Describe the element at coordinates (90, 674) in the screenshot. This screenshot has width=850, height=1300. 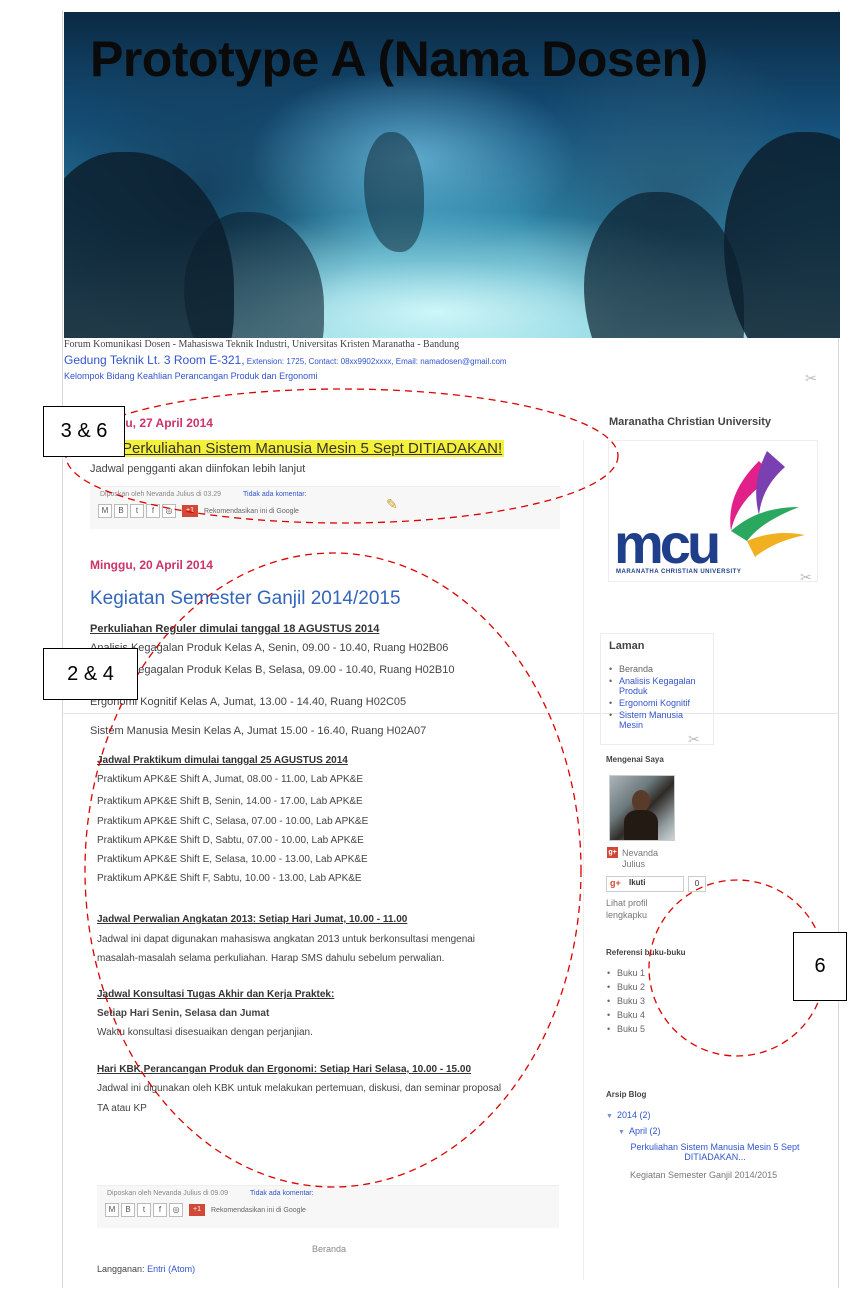
I see `annotation-label: 2 & 4` at that location.